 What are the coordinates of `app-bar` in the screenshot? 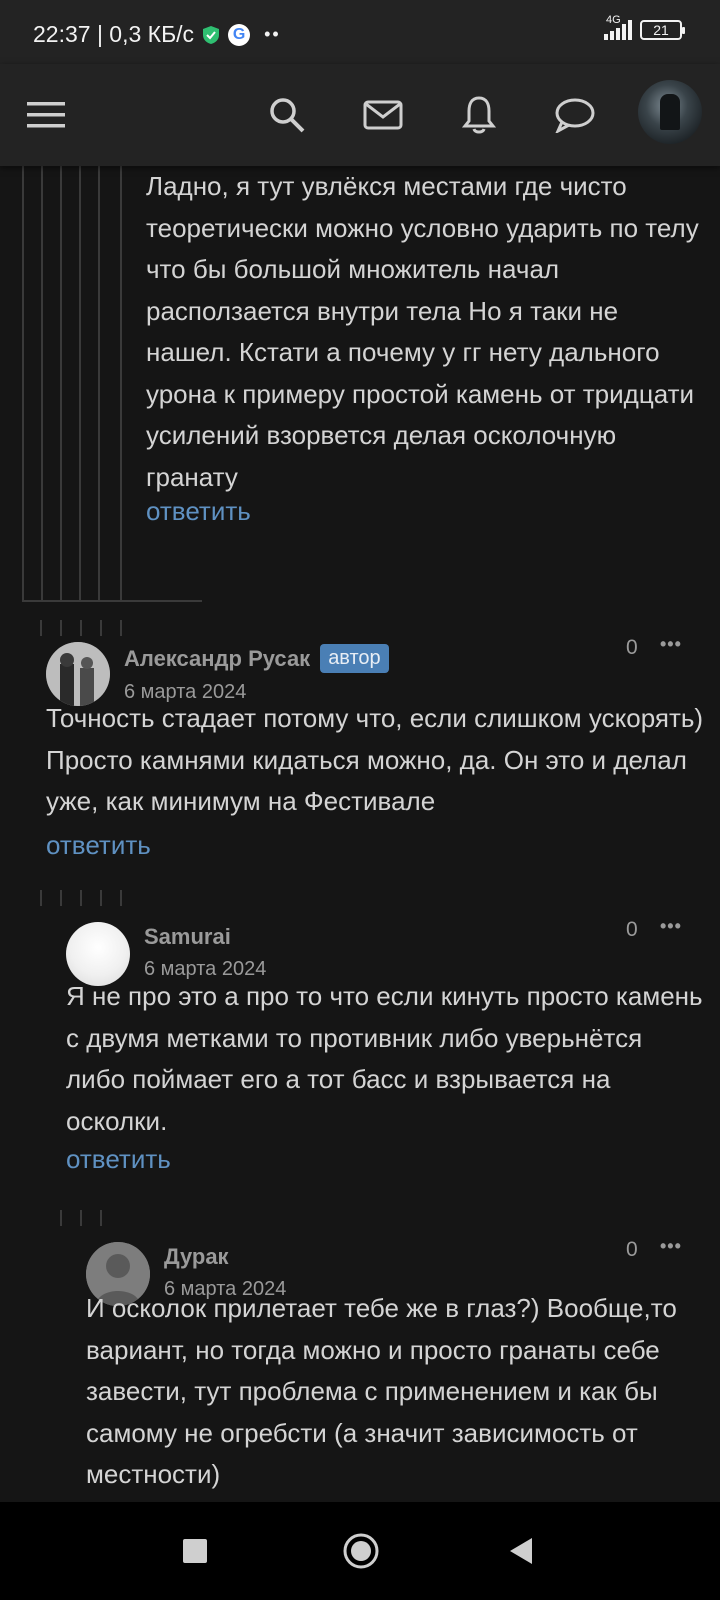 It's located at (360, 115).